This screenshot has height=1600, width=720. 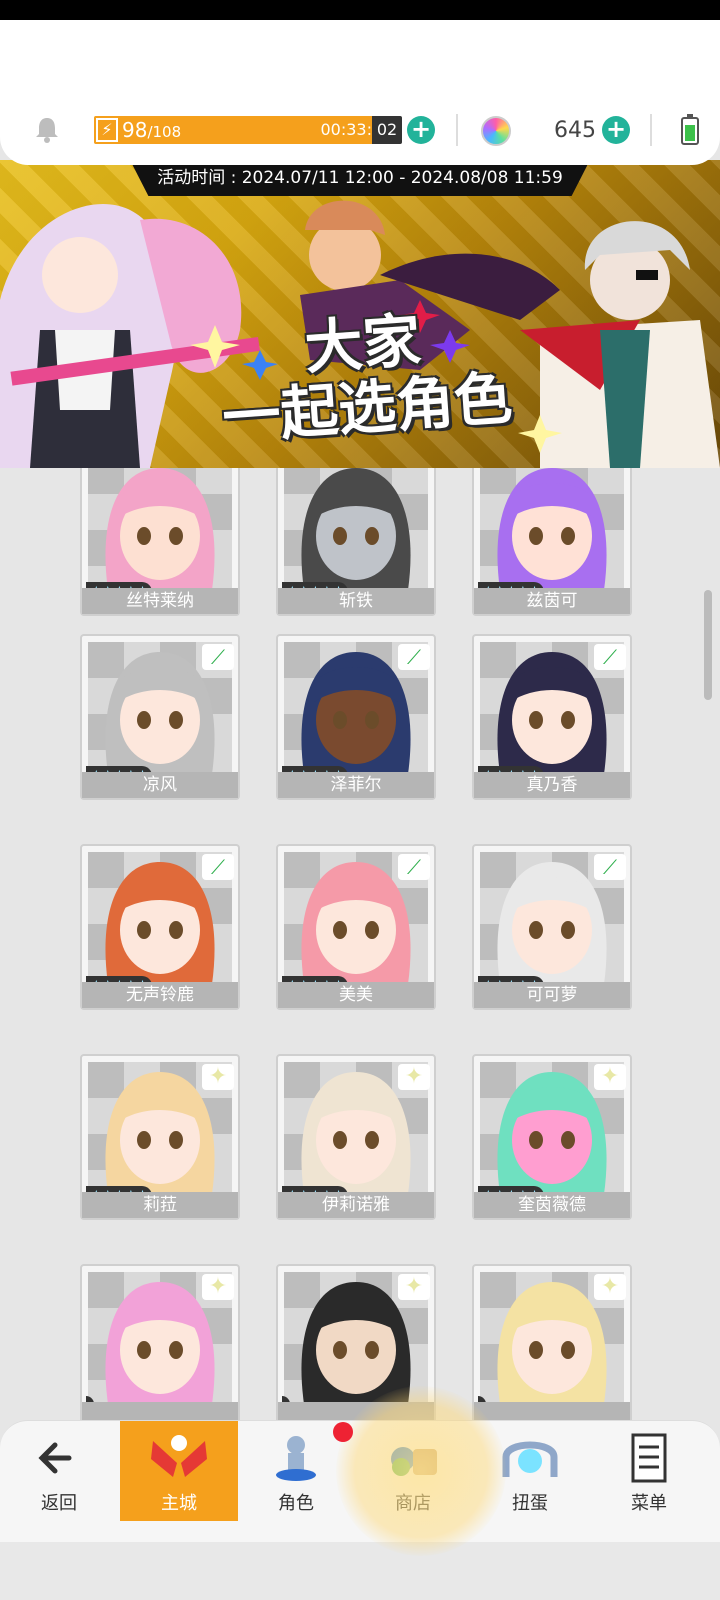 I want to click on shop-icon, so click(x=414, y=1461).